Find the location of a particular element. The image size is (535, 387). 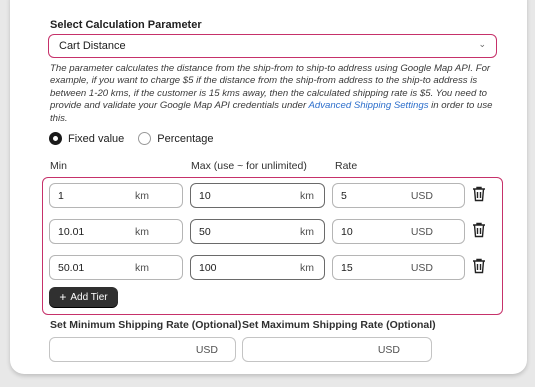

tier-3-max-value: 100 is located at coordinates (208, 267).